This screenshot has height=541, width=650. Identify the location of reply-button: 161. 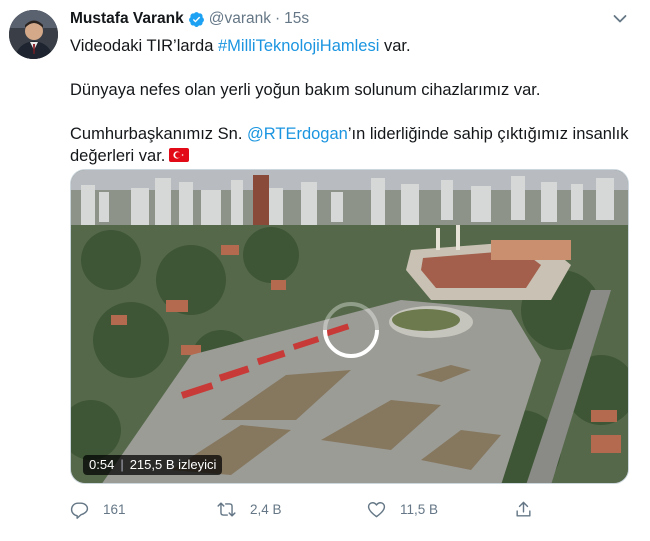
(98, 509).